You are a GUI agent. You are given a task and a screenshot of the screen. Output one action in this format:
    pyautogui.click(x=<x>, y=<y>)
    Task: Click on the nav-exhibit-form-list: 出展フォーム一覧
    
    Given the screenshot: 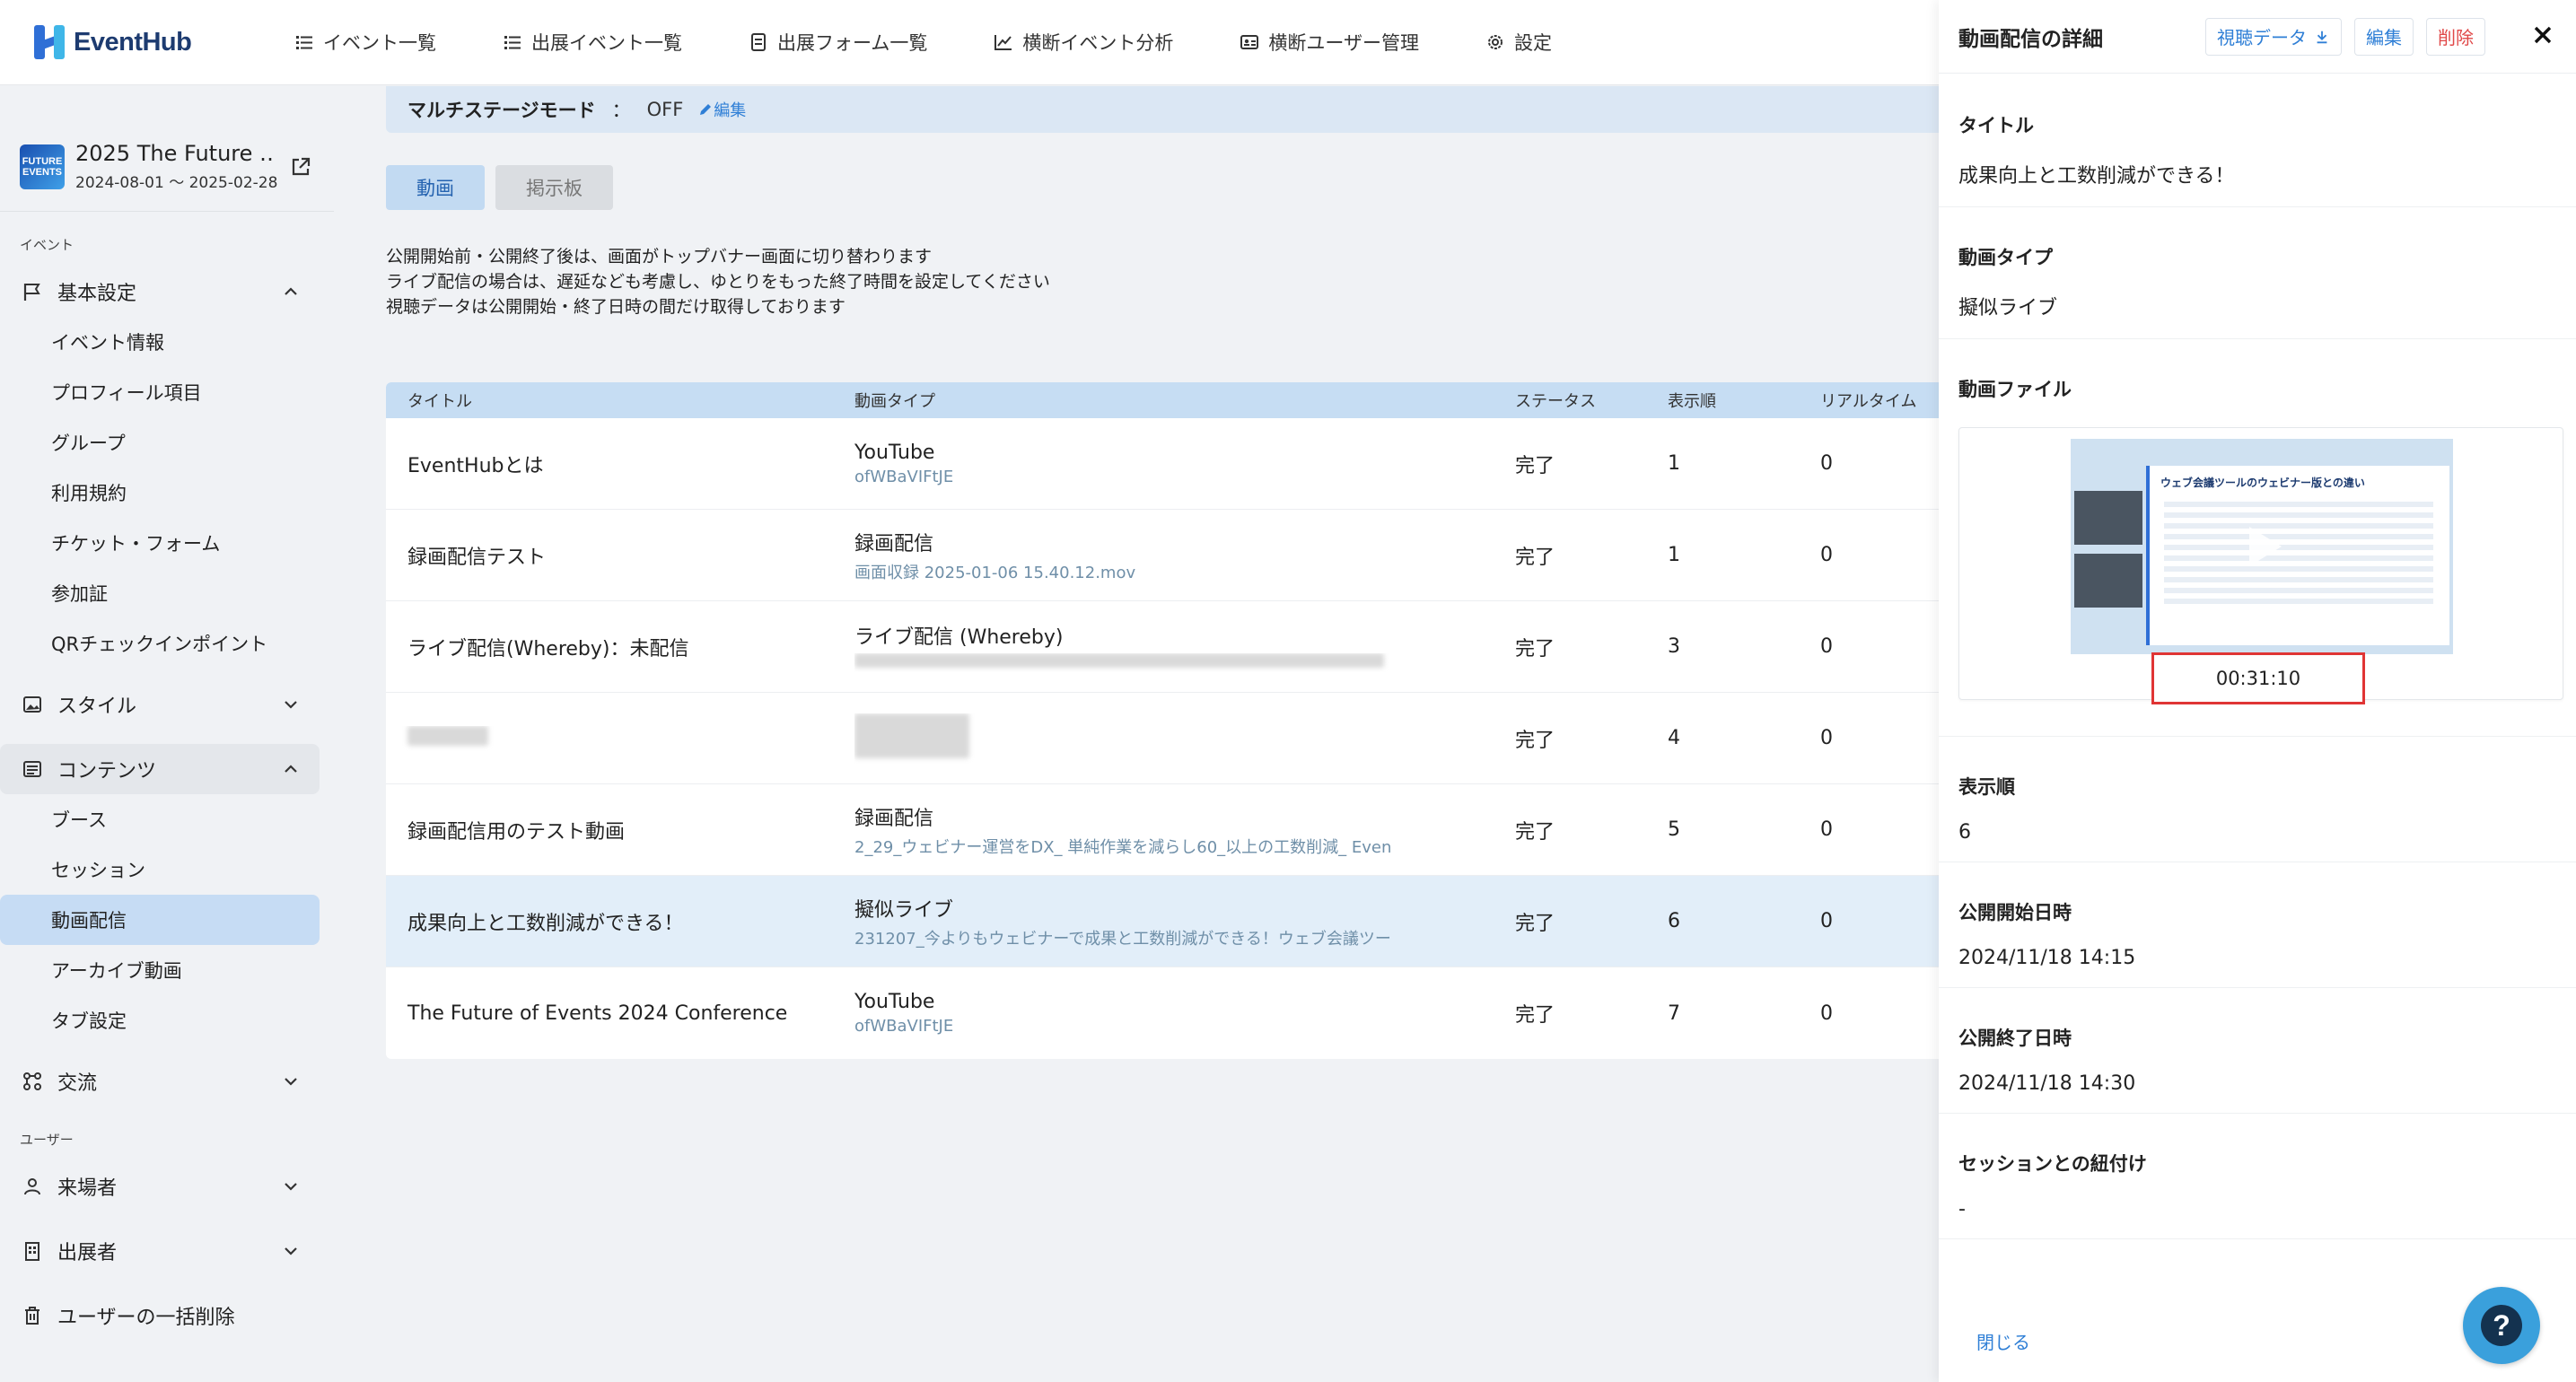 What is the action you would take?
    pyautogui.click(x=838, y=42)
    